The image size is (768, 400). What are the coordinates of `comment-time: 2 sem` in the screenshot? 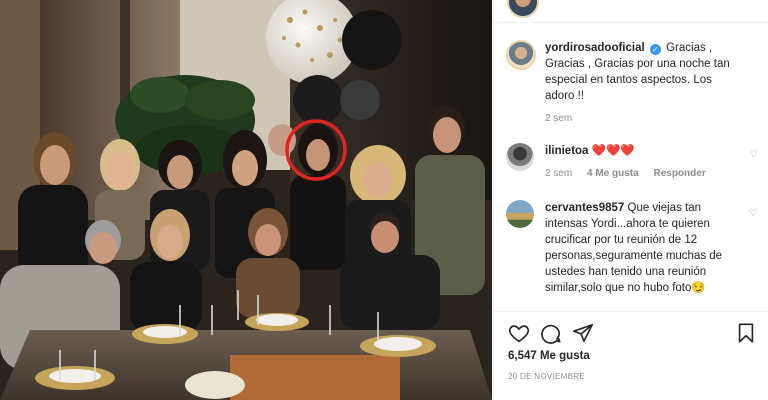 It's located at (558, 173).